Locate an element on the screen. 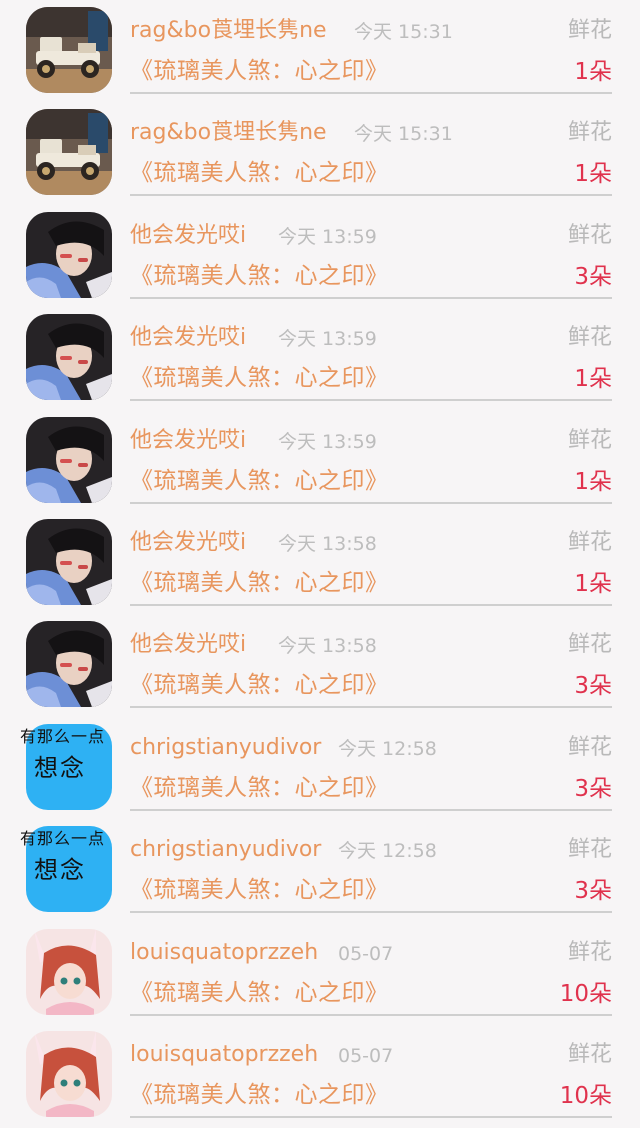 The image size is (640, 1128). gift-record-row: 他会发光哎i 今天 13:58 鲜花《琉璃美人煞：心之印》 1朵 is located at coordinates (320, 563).